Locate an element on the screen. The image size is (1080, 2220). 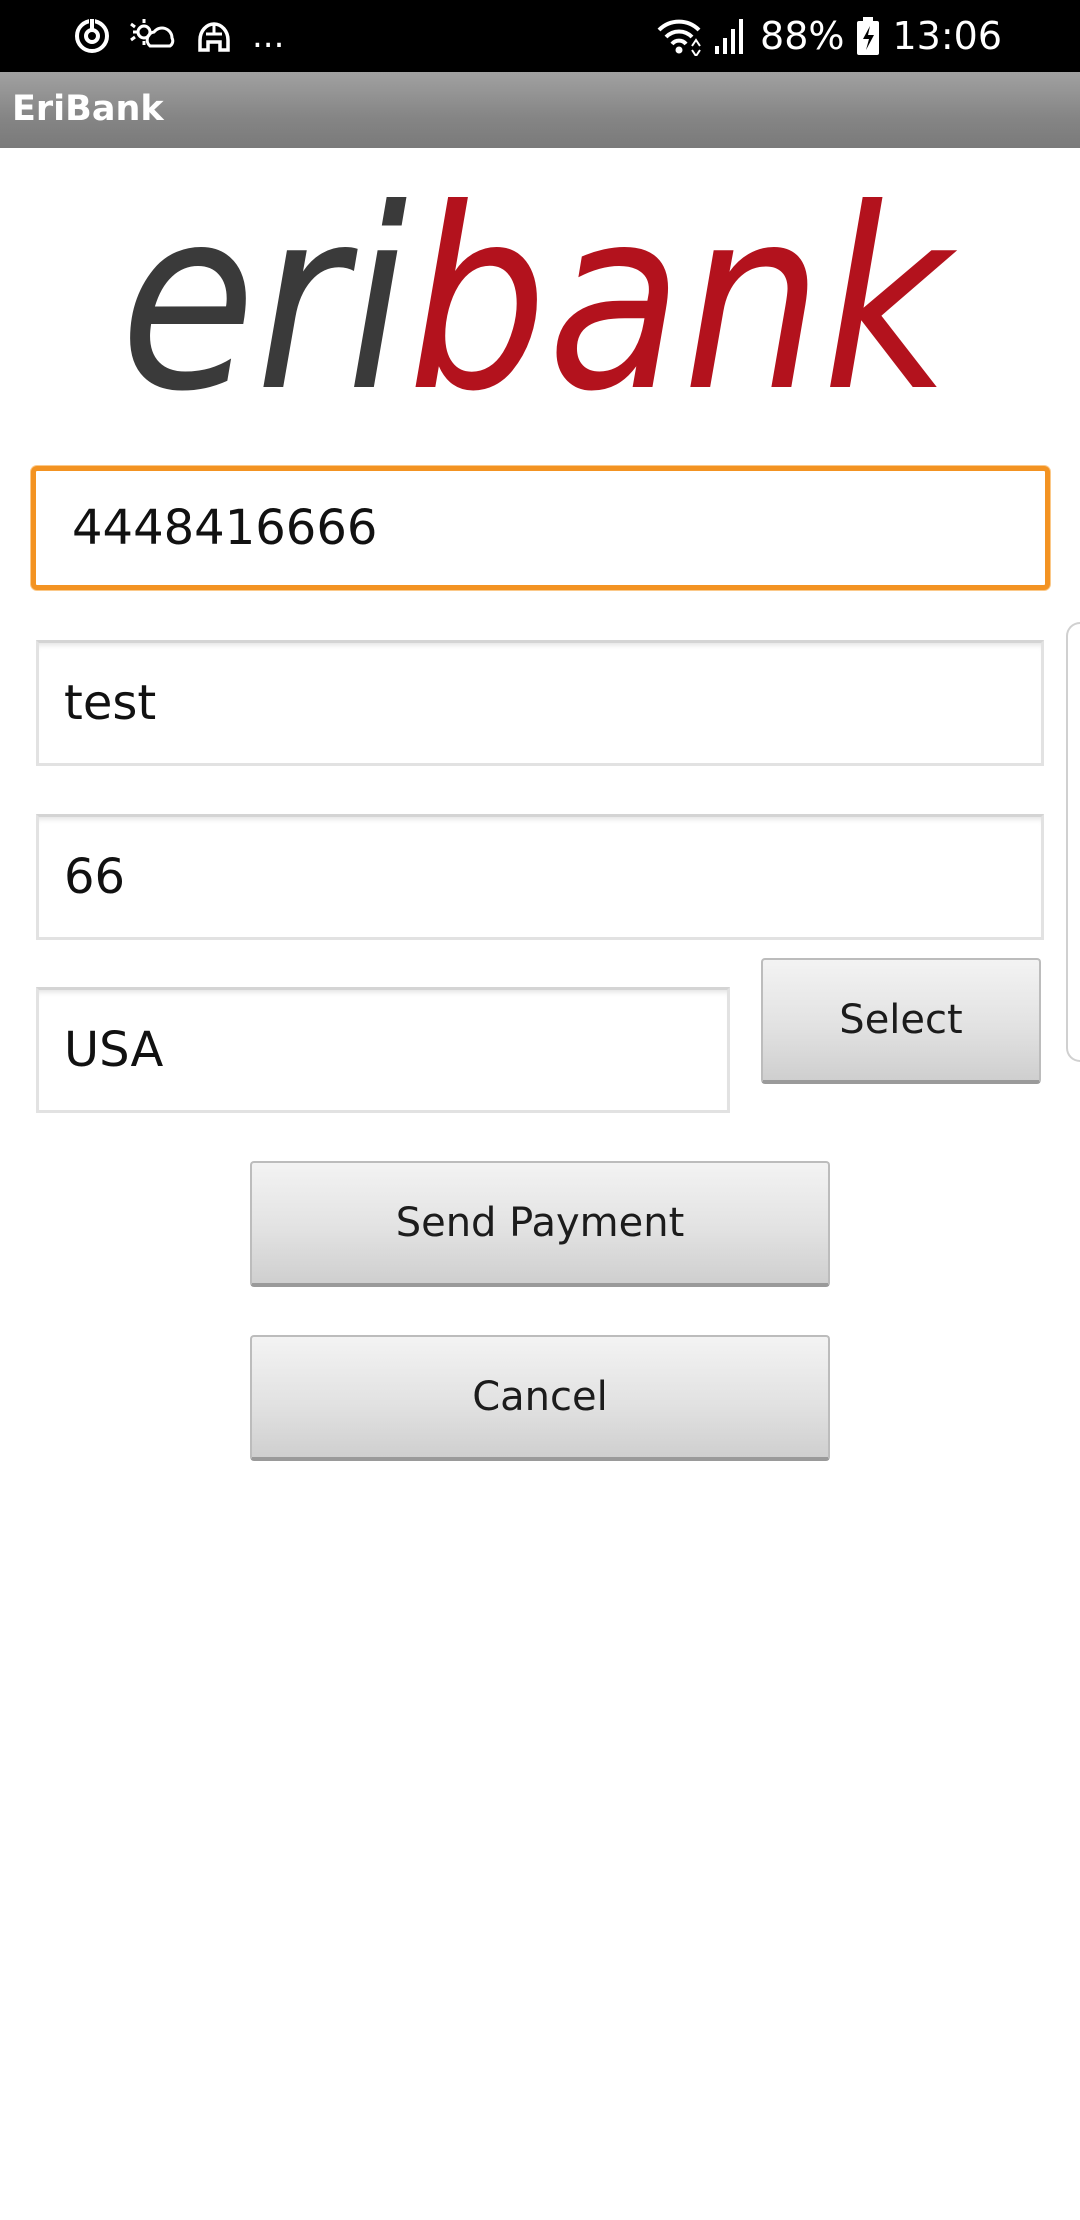
action-bar: EriBank is located at coordinates (540, 110).